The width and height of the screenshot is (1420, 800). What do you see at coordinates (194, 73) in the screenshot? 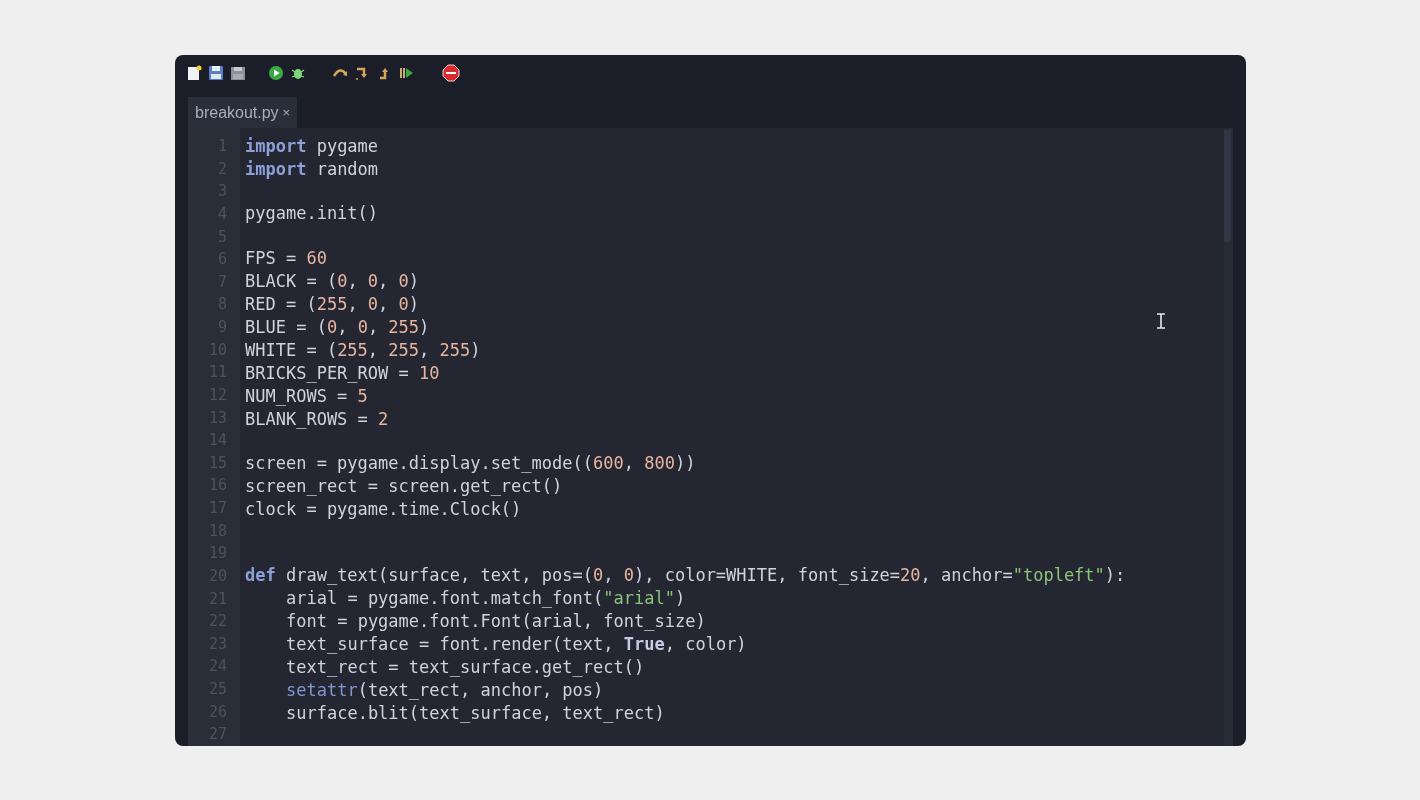
I see `new-file-icon` at bounding box center [194, 73].